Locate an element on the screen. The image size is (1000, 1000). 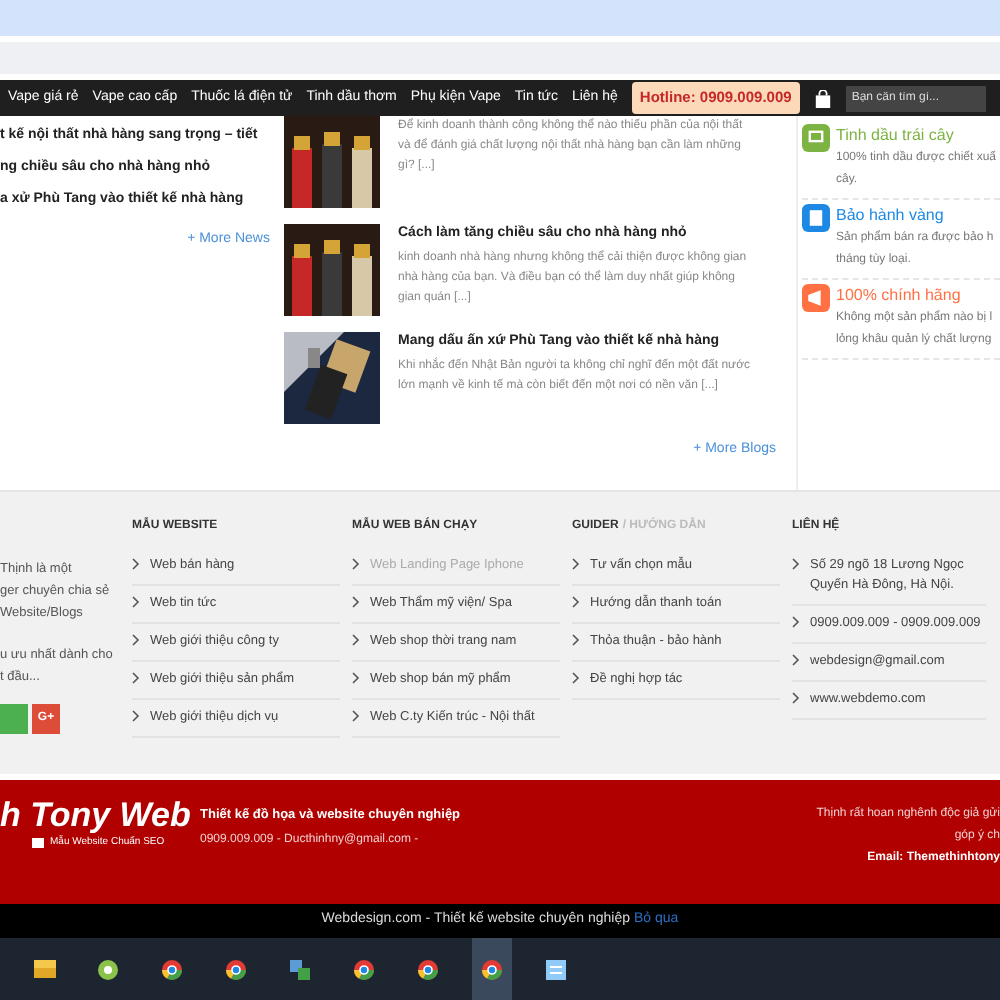
logo: h Tony Web is located at coordinates (96, 815).